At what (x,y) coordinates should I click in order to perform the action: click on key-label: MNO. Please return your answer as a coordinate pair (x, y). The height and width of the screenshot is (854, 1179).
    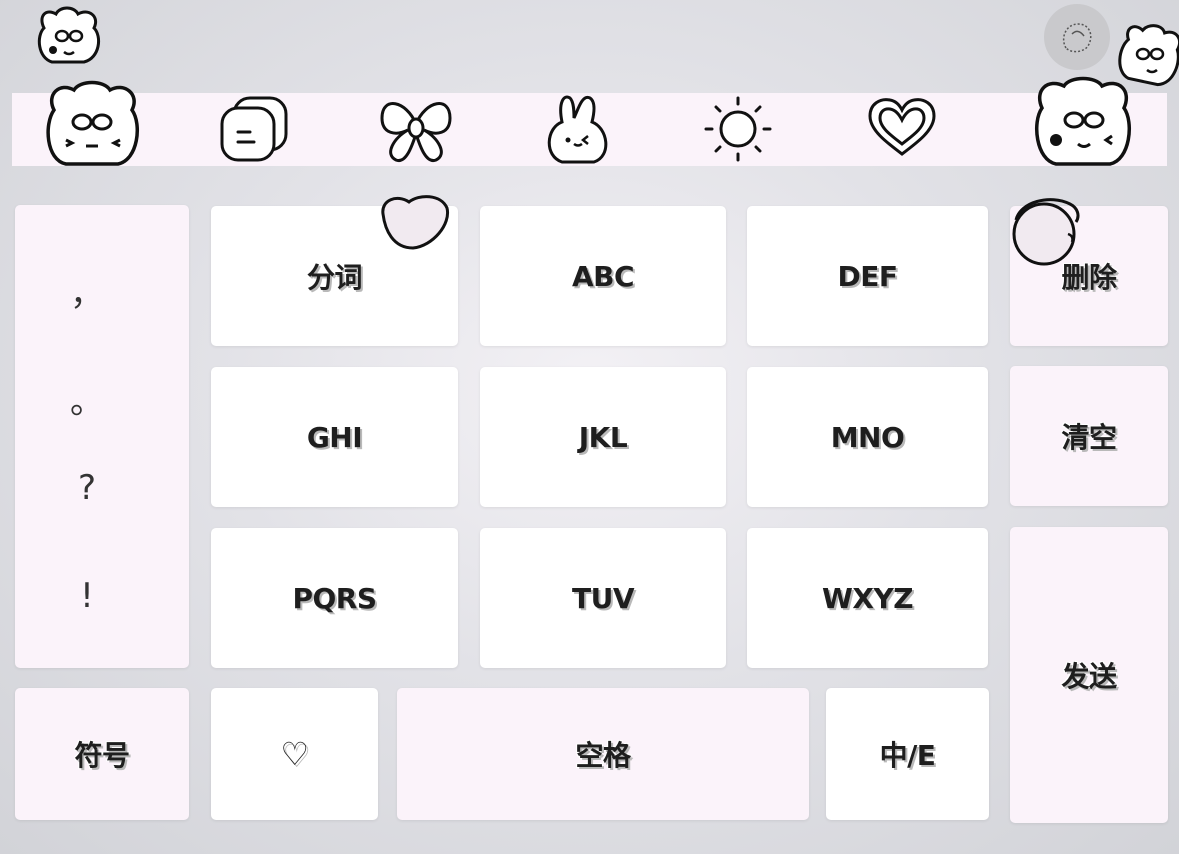
    Looking at the image, I should click on (867, 437).